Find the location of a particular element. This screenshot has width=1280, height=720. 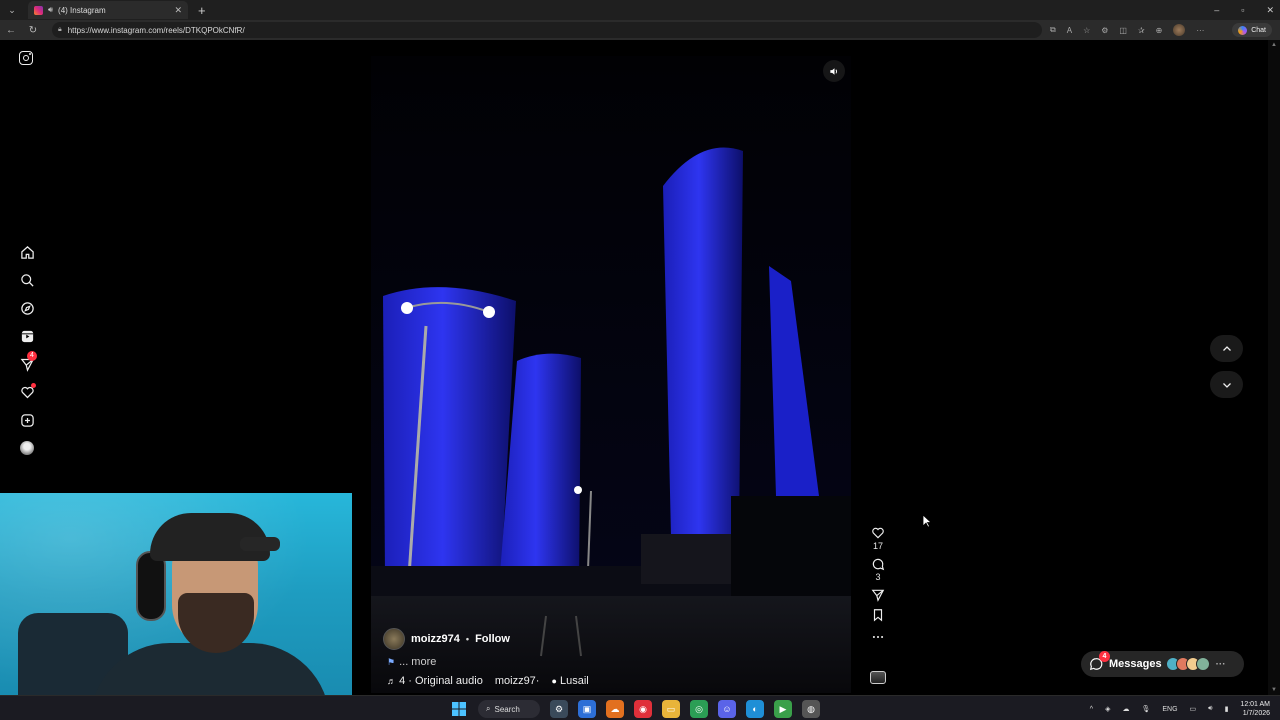

profile-avatar-icon is located at coordinates (27, 448).